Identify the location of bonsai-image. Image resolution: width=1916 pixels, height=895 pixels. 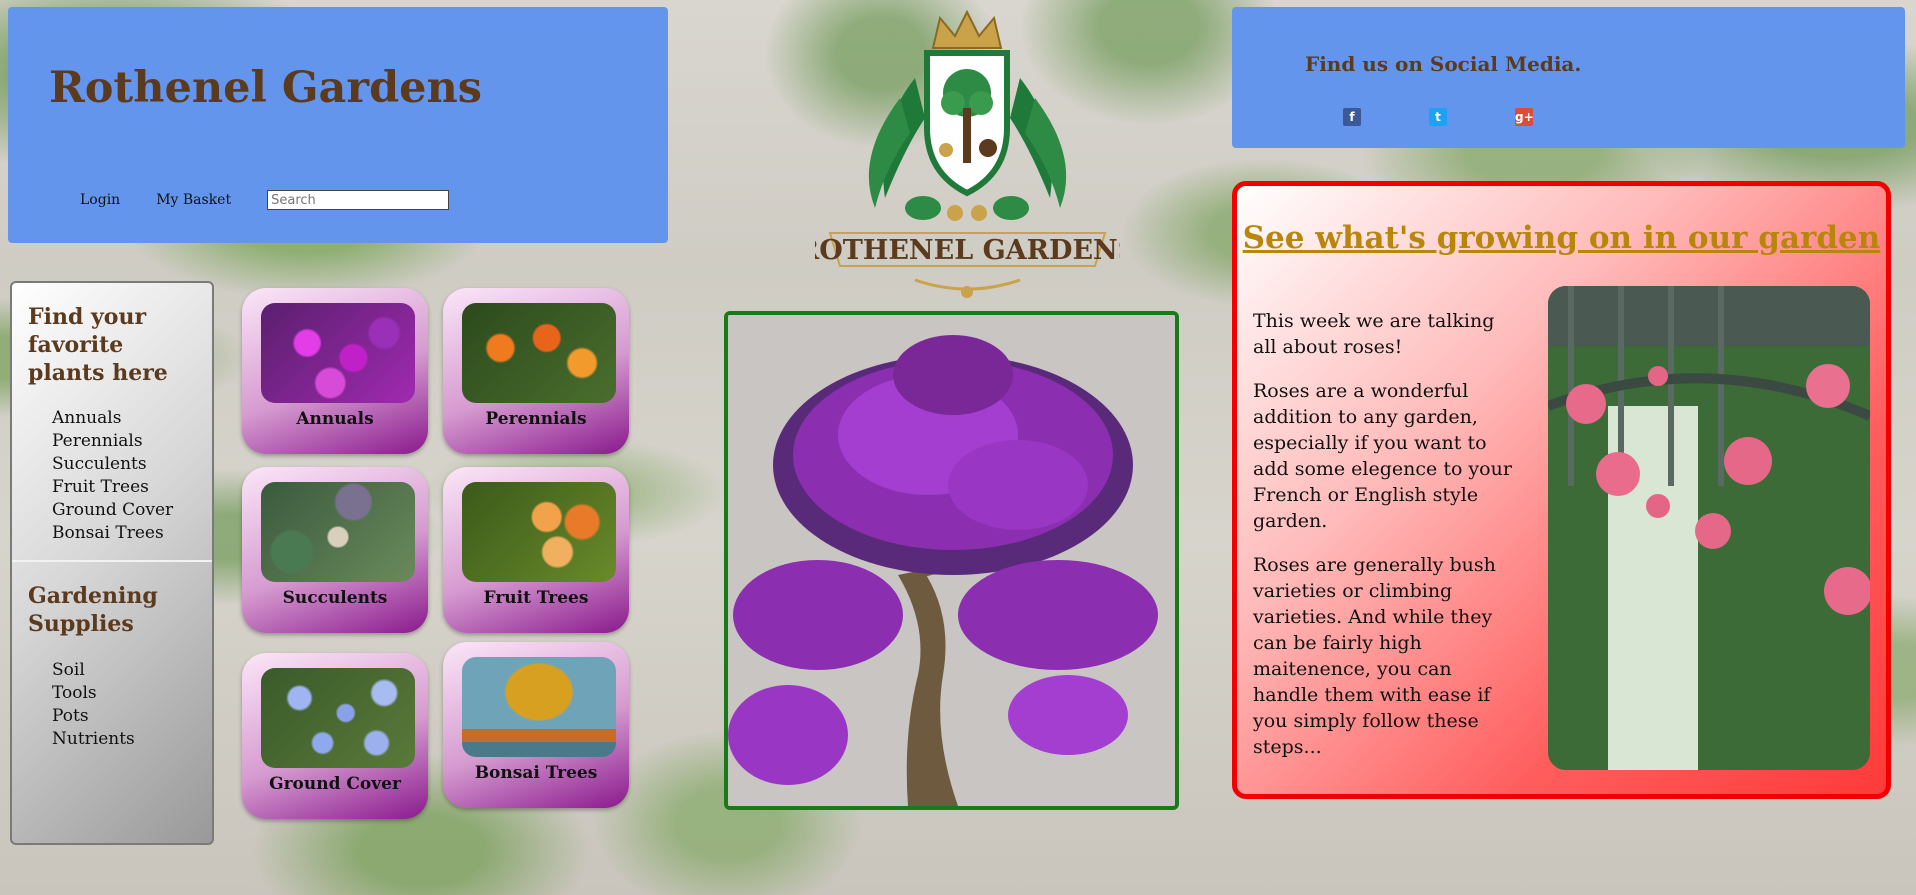
(951, 560).